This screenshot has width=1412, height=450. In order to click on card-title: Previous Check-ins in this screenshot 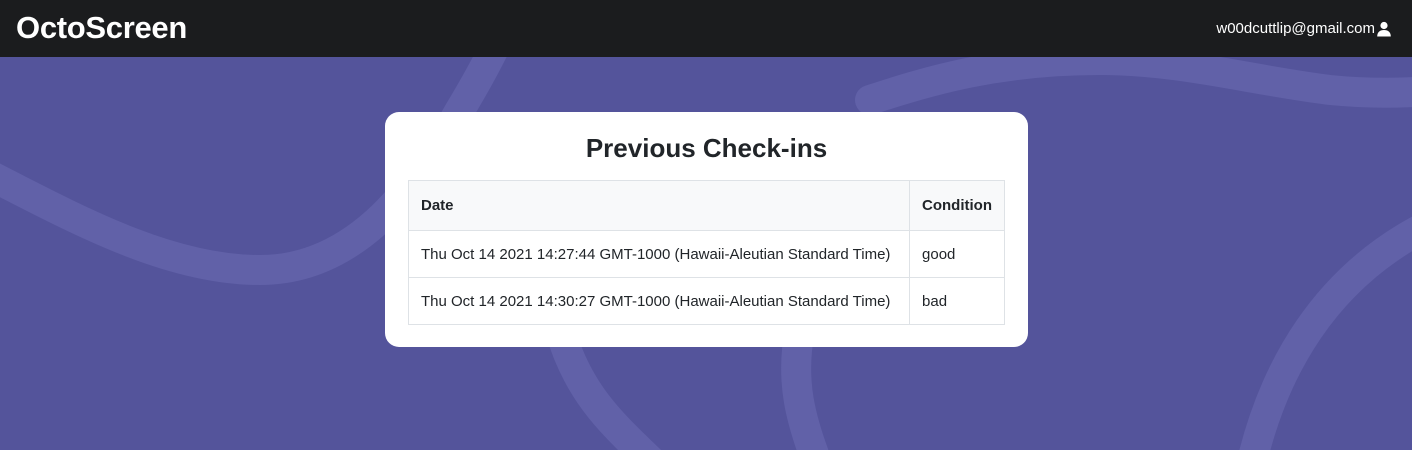, I will do `click(706, 148)`.